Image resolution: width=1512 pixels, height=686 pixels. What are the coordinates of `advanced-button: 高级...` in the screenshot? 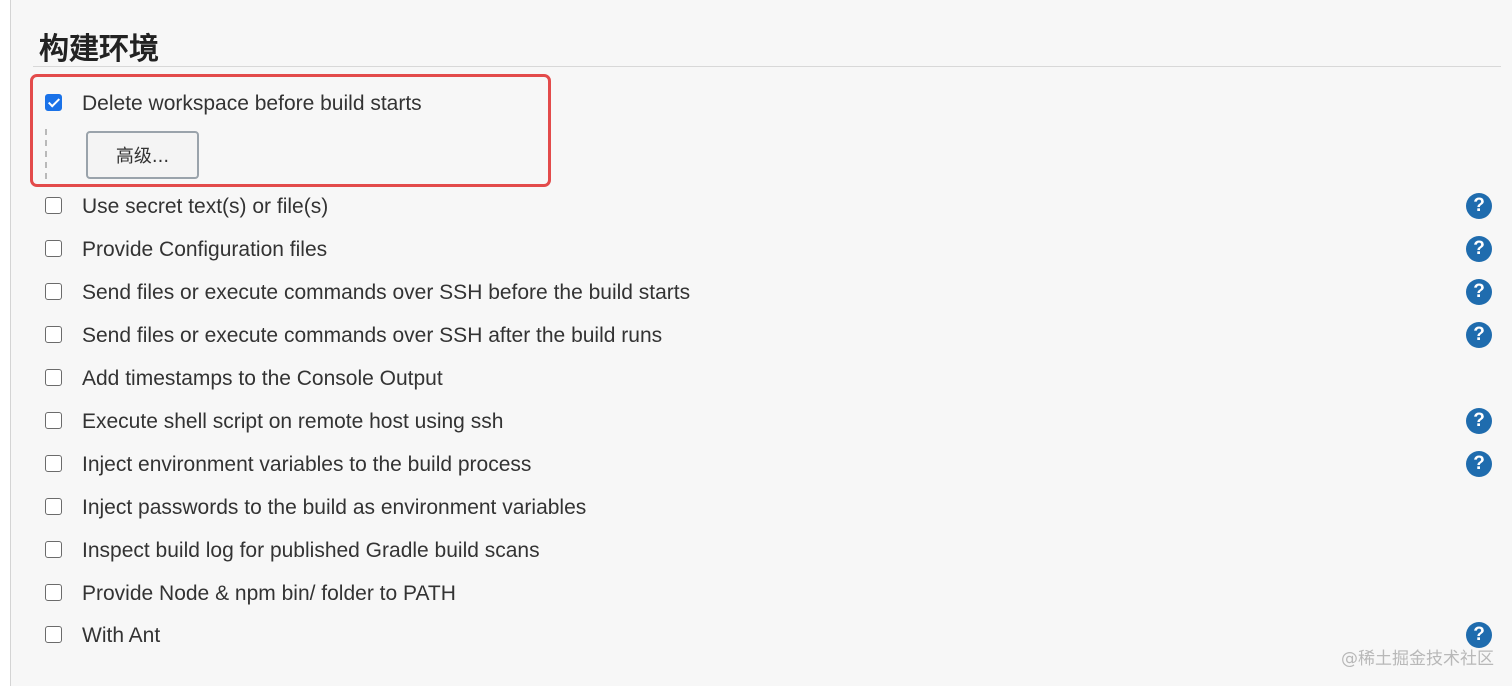 It's located at (142, 155).